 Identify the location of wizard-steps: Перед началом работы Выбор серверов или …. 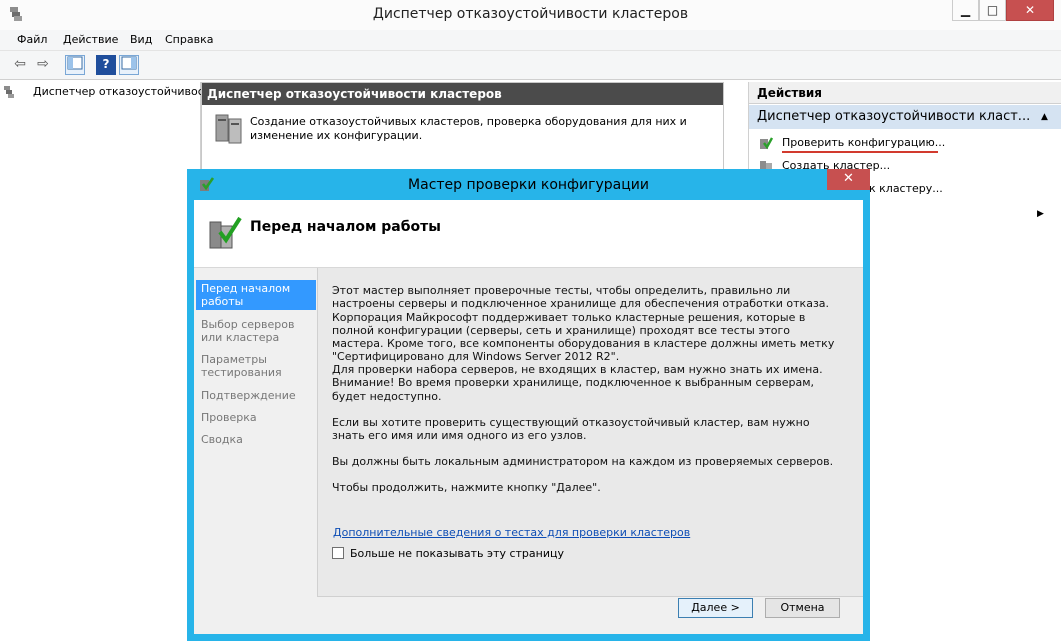
(255, 451).